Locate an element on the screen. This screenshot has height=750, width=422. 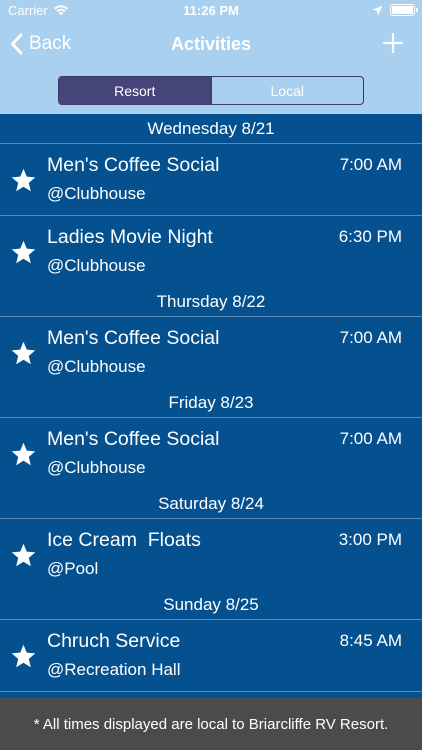
location-arrow-icon is located at coordinates (377, 11).